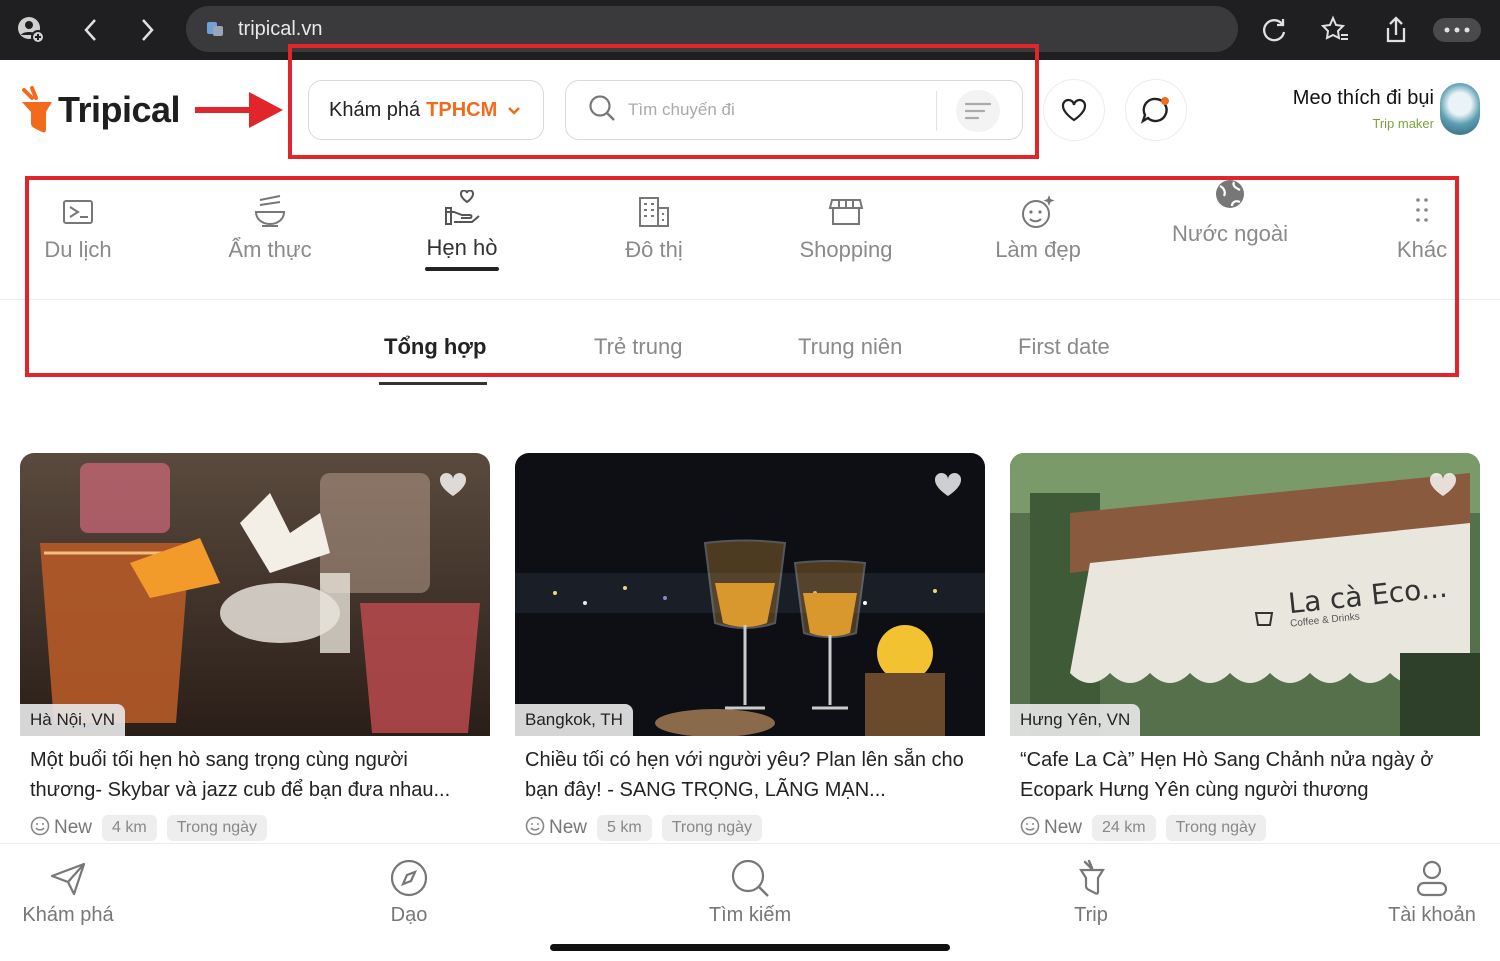  What do you see at coordinates (1363, 98) in the screenshot?
I see `user-name: Meo thích đi bụi` at bounding box center [1363, 98].